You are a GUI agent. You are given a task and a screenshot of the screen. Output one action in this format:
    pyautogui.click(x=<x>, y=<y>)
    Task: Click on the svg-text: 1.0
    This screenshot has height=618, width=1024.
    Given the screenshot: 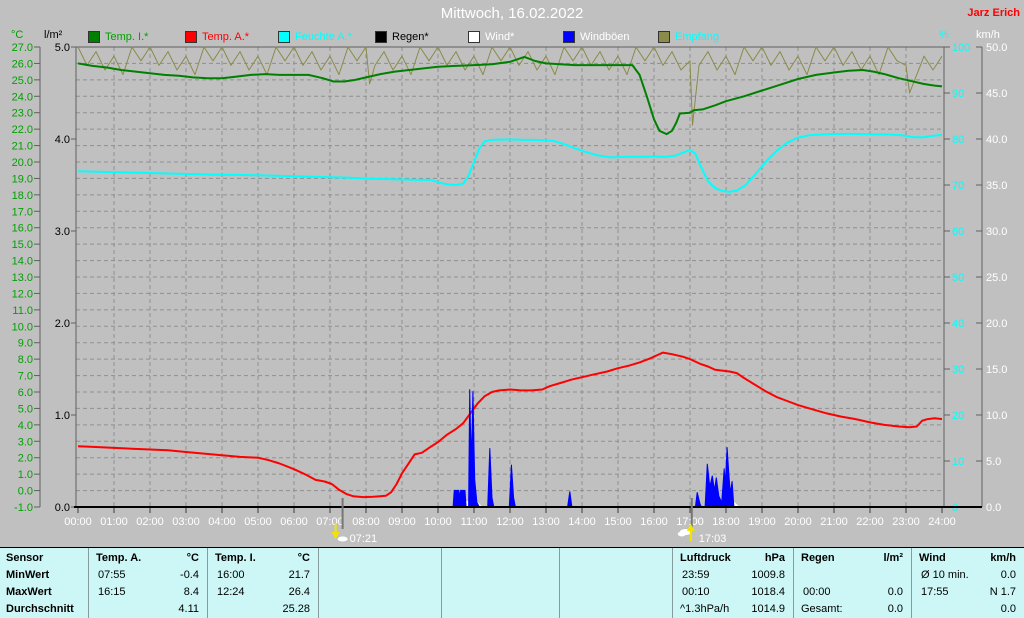 What is the action you would take?
    pyautogui.click(x=25, y=475)
    